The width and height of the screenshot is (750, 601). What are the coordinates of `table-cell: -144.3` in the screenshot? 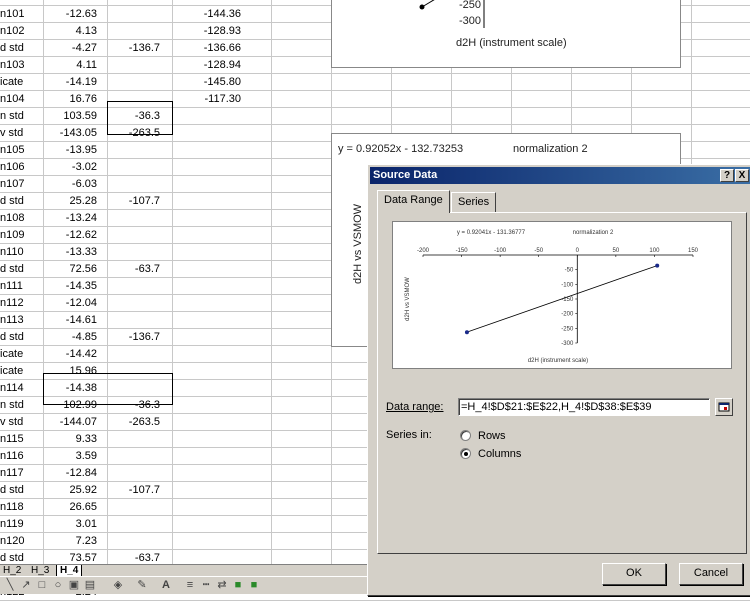 It's located at (222, 2).